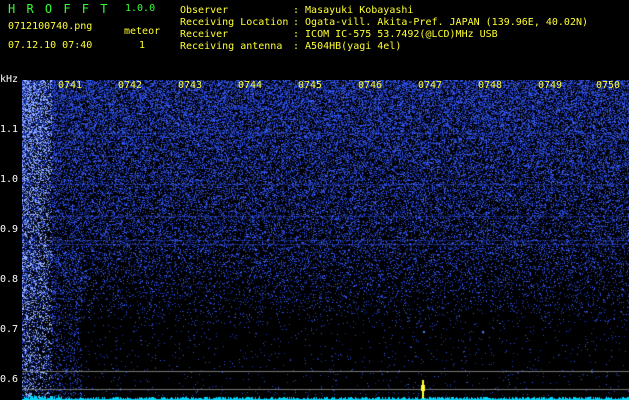  Describe the element at coordinates (190, 85) in the screenshot. I see `time-tick-0743: 0743` at that location.